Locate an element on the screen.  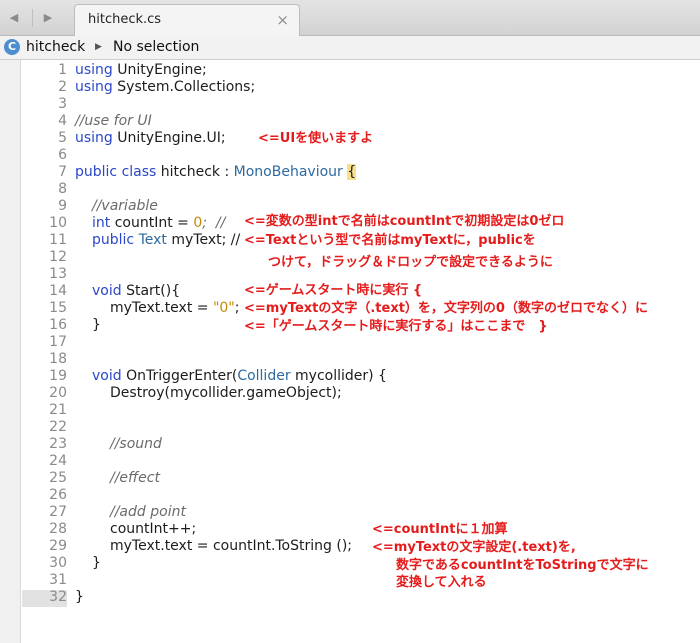
annotation-line-10: <=変数の型intで名前はcountIntで初期設定は0ゼロ is located at coordinates (404, 221).